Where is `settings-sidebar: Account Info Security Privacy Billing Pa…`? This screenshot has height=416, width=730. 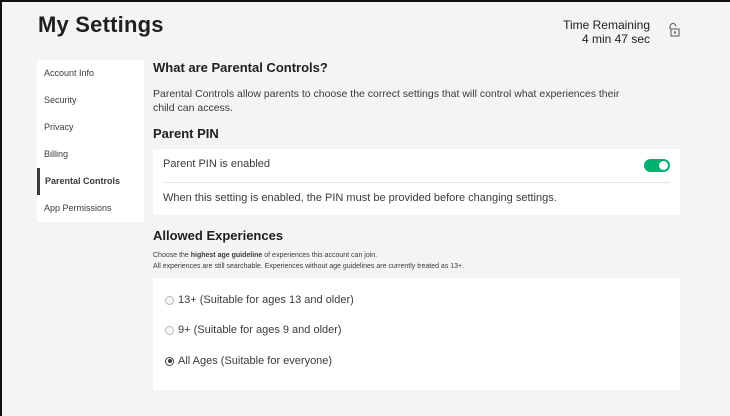 settings-sidebar: Account Info Security Privacy Billing Pa… is located at coordinates (90, 141).